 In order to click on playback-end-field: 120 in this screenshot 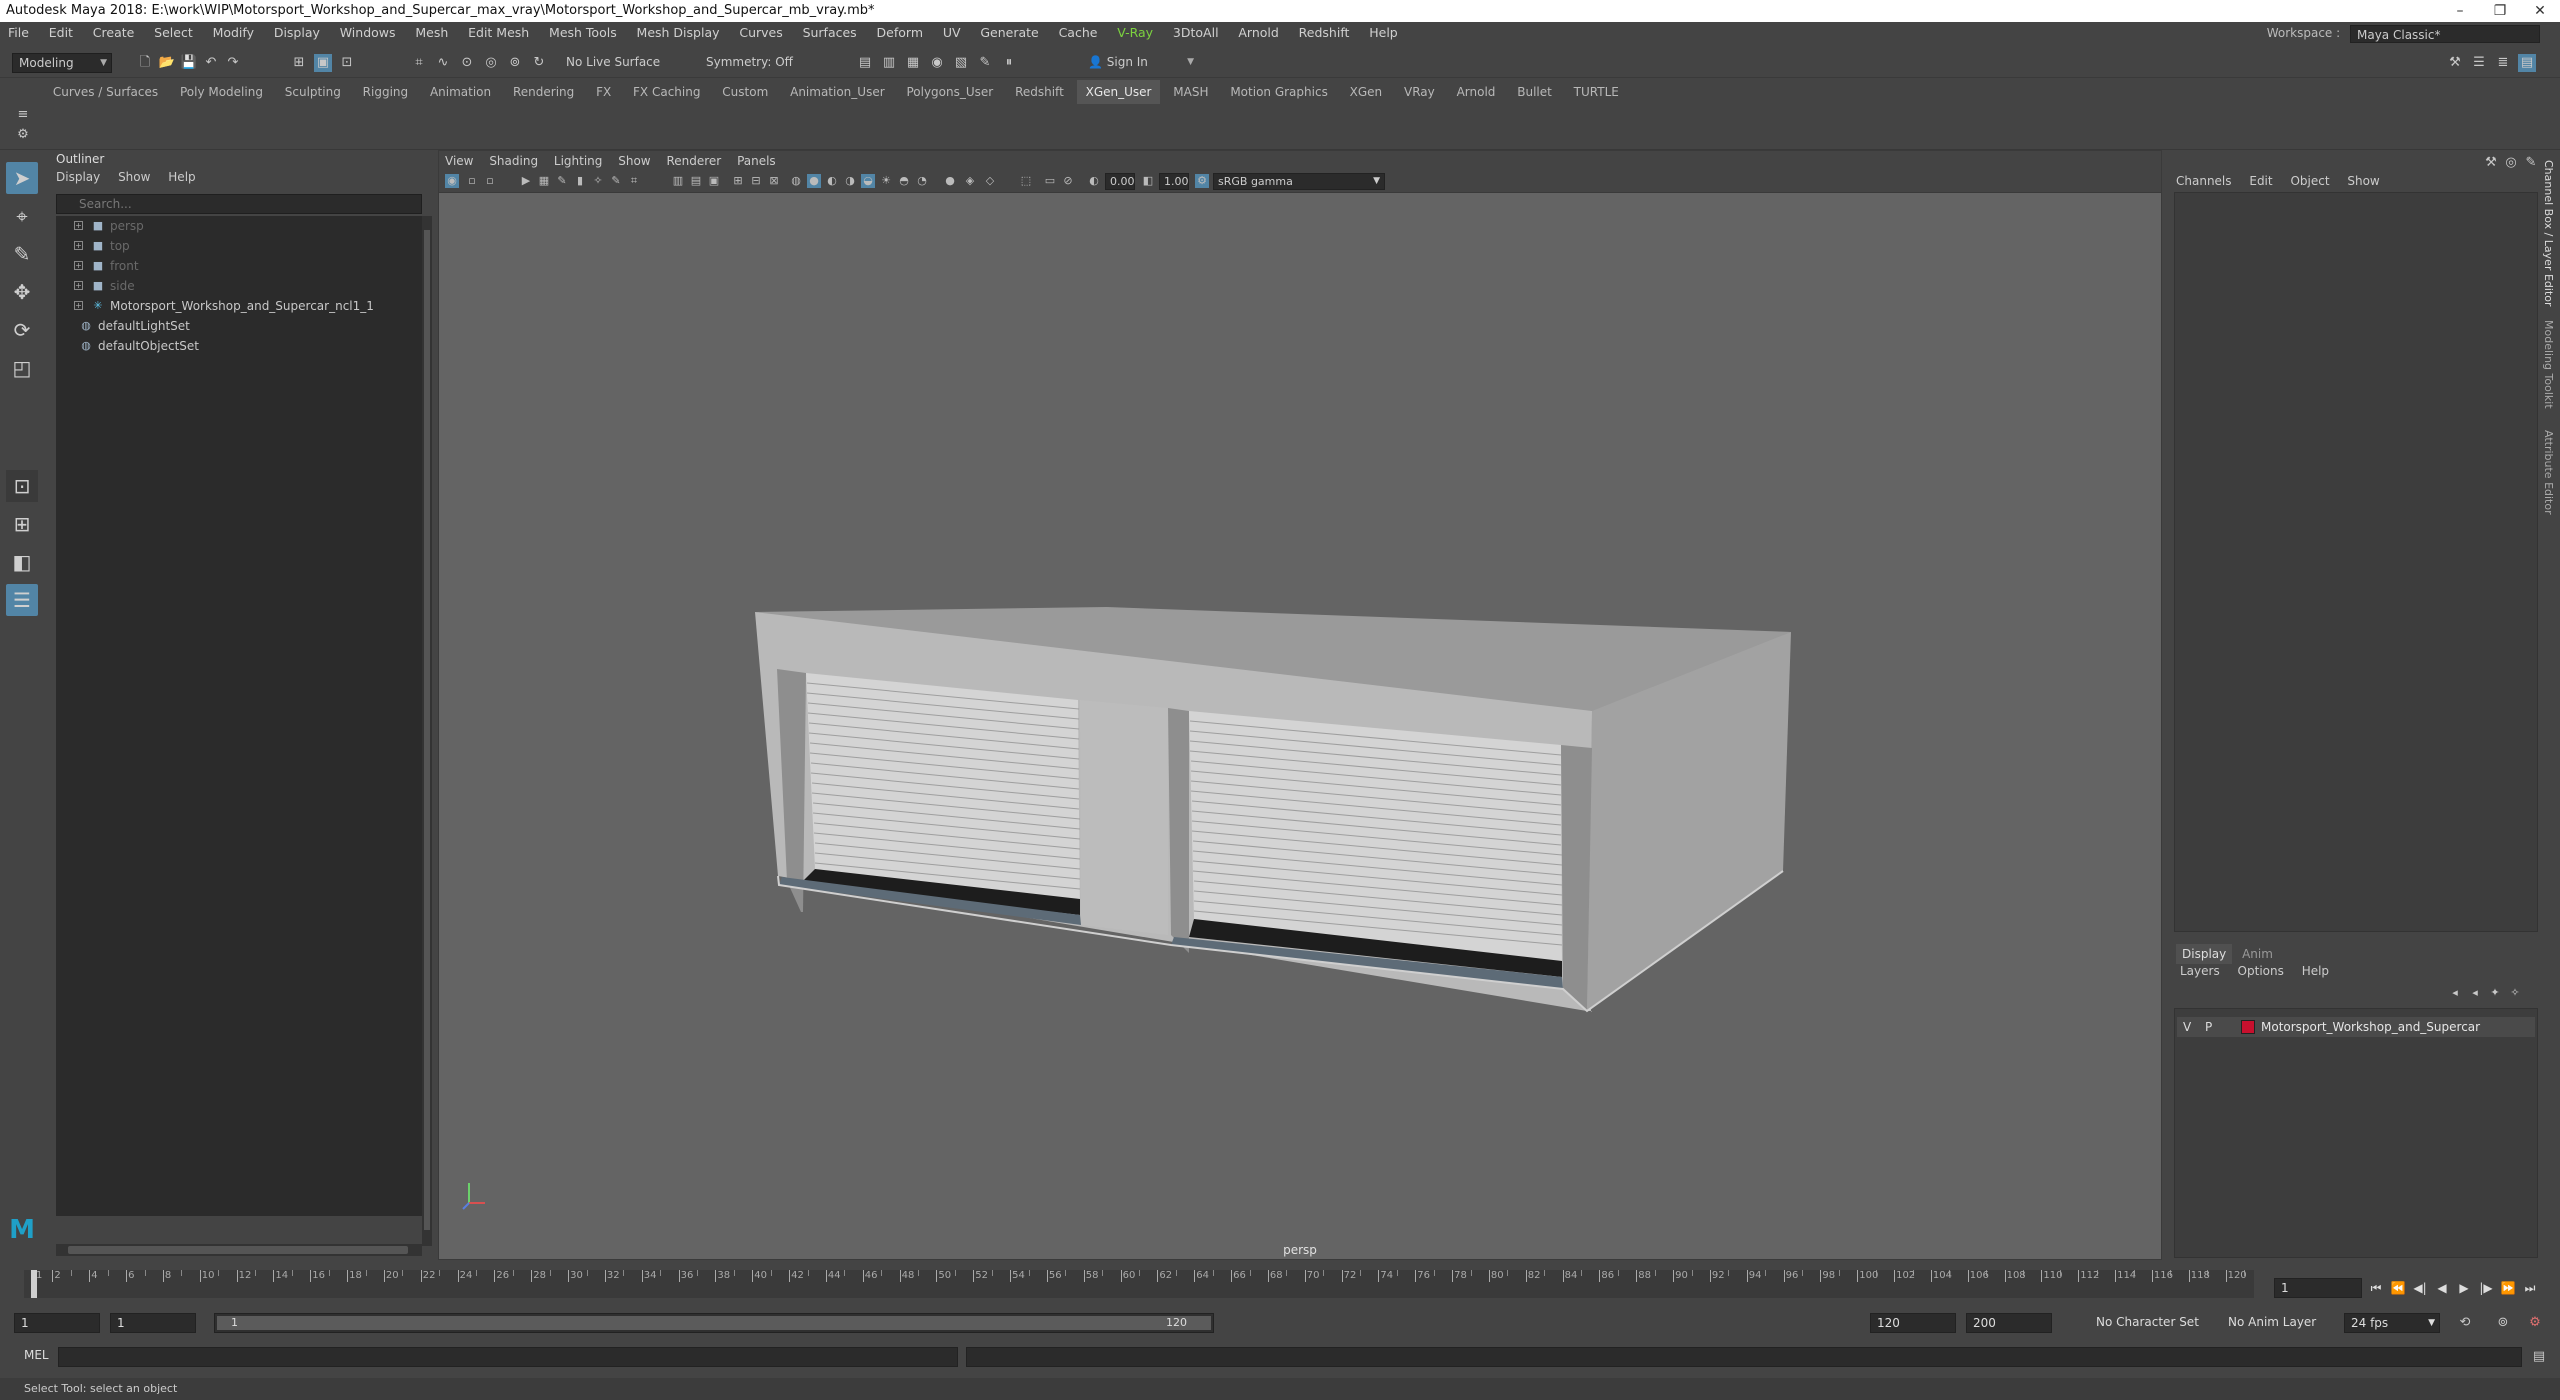, I will do `click(1913, 1323)`.